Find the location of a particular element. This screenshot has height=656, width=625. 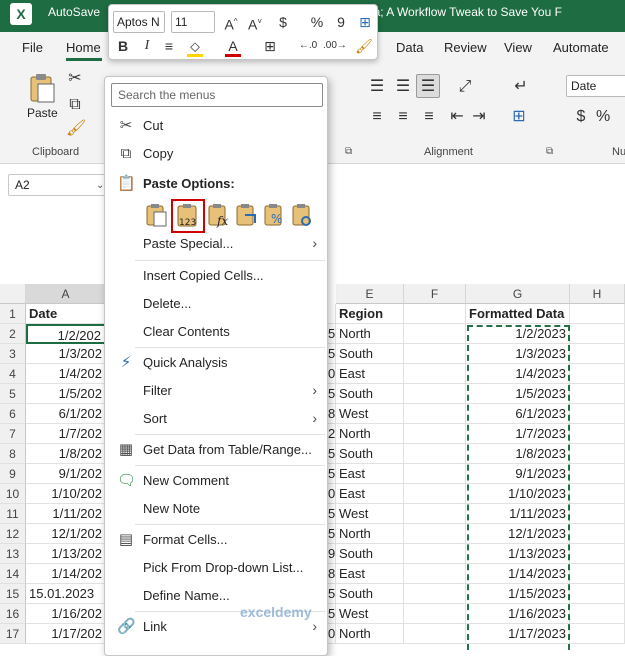

column-header-h: H is located at coordinates (597, 294).